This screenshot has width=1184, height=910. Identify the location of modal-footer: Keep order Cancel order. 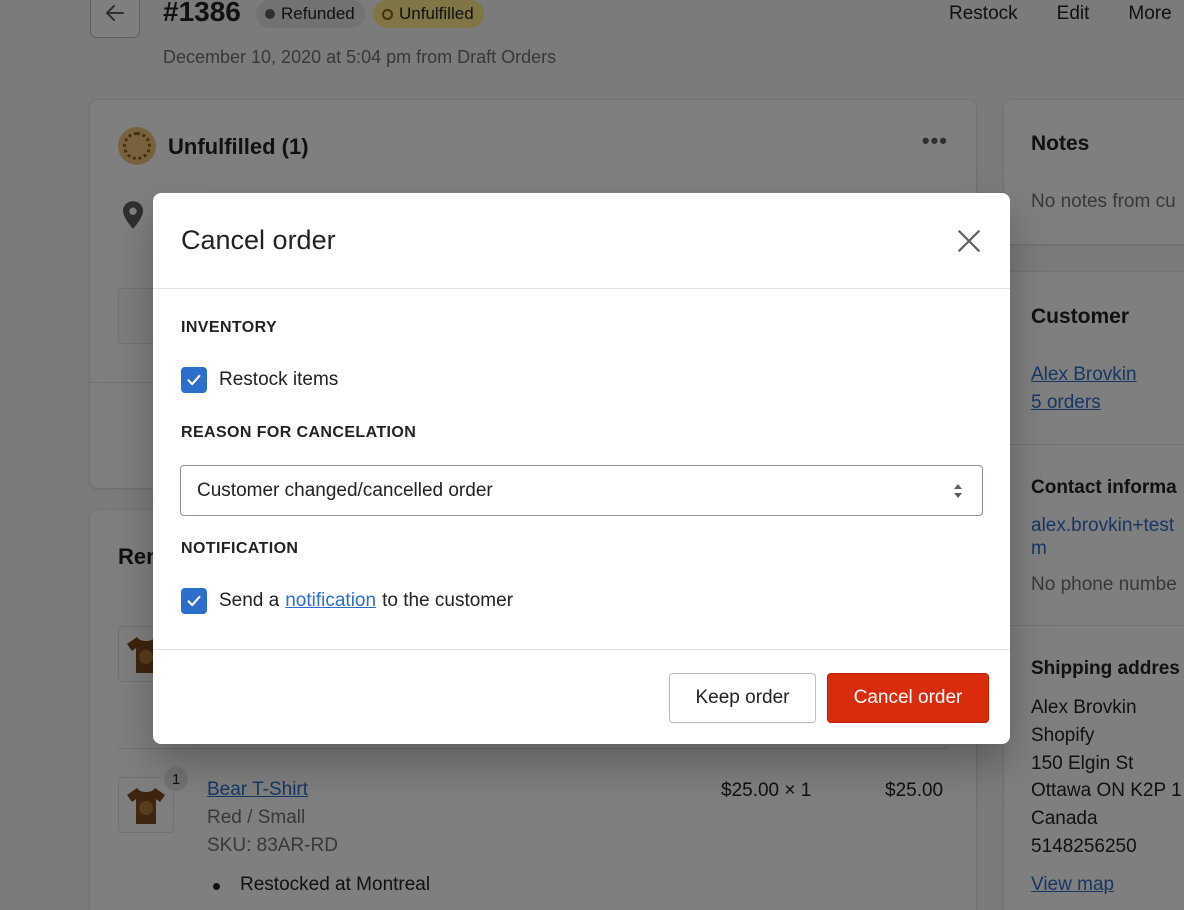
(581, 696).